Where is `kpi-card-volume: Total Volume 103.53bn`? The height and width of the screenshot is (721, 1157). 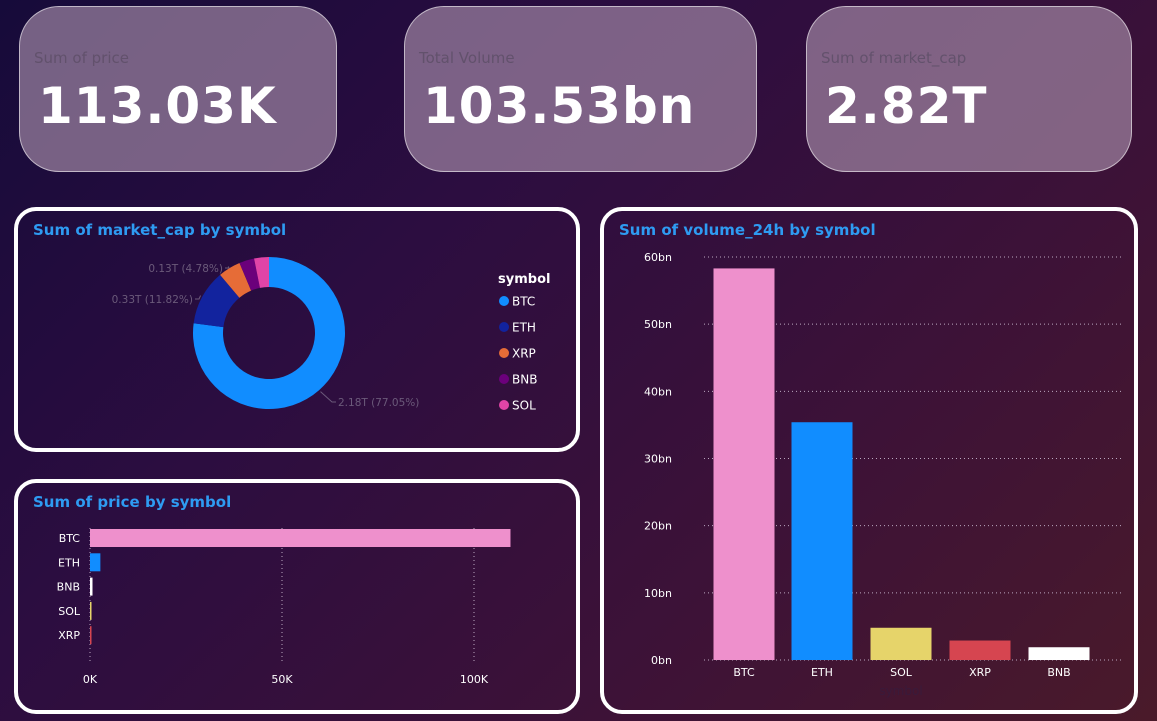
kpi-card-volume: Total Volume 103.53bn is located at coordinates (580, 89).